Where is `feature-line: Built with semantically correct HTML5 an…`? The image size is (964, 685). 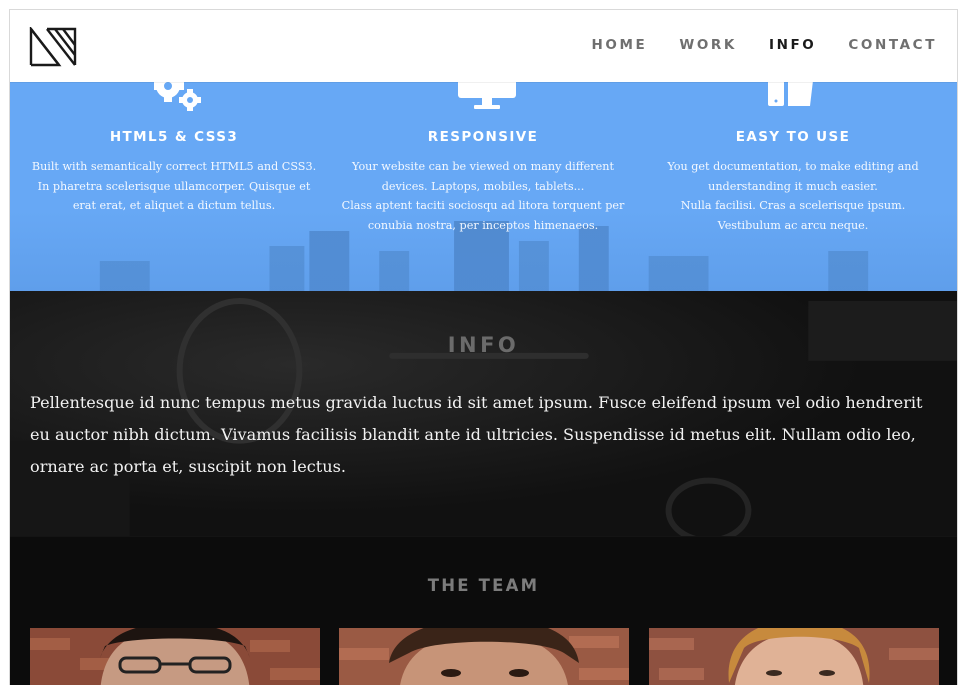
feature-line: Built with semantically correct HTML5 an… is located at coordinates (174, 166).